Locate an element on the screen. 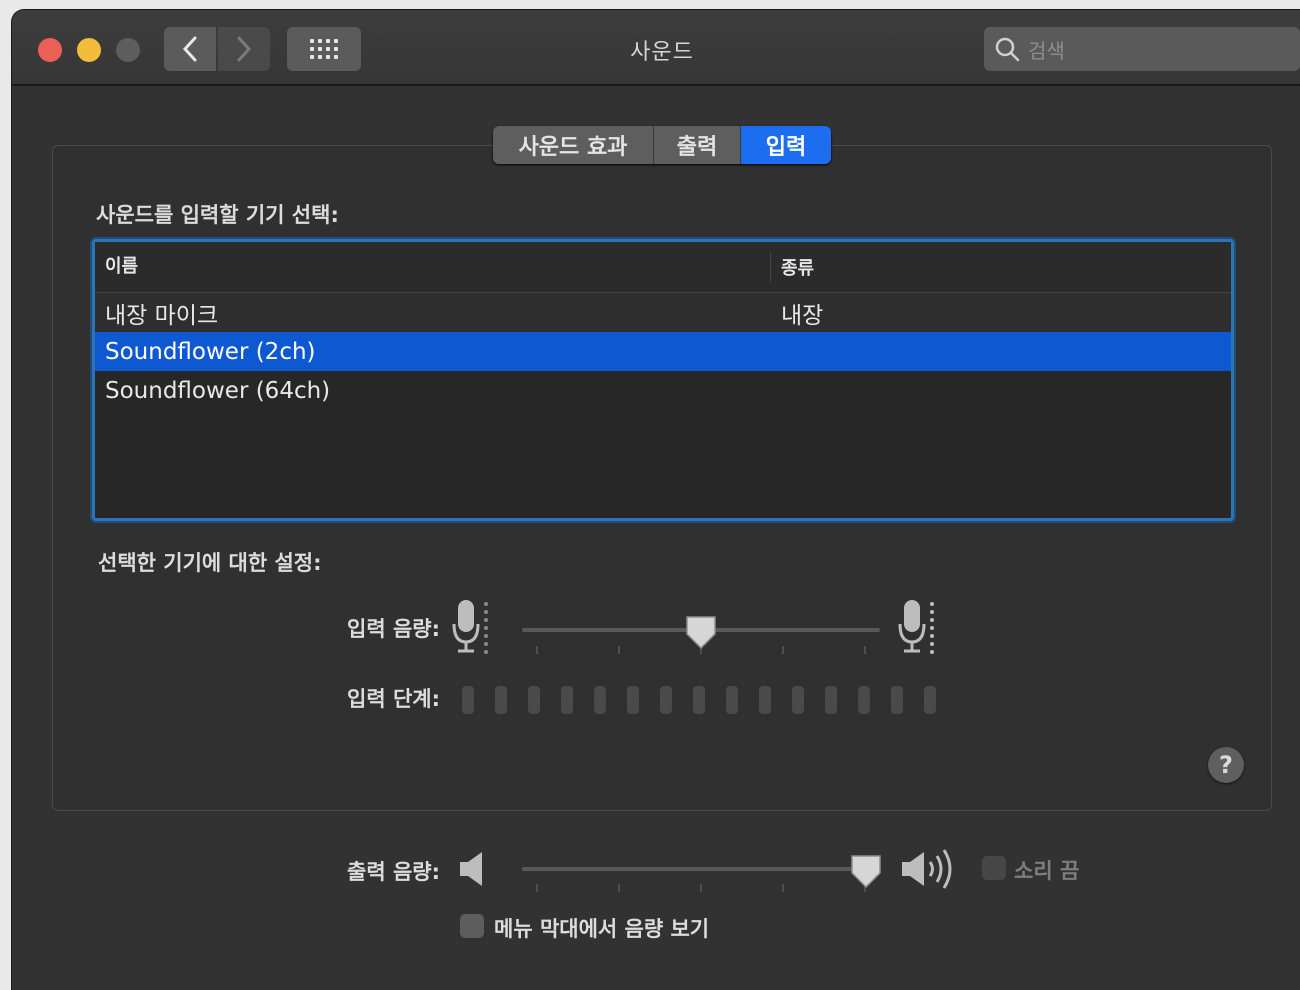 The height and width of the screenshot is (990, 1300). search-placeholder: 검색 is located at coordinates (1046, 50).